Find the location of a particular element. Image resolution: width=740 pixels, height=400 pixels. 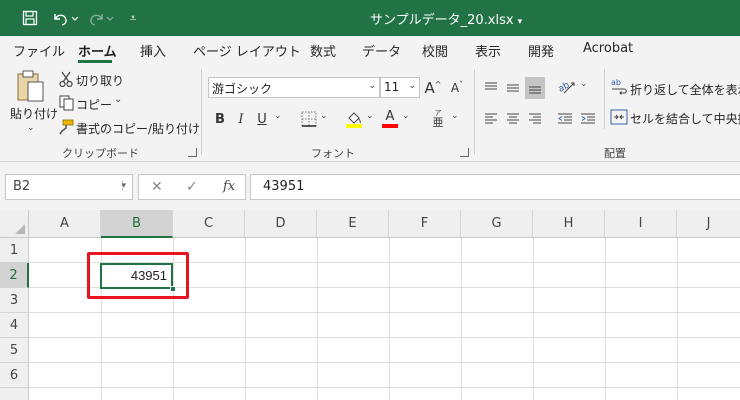

phonetic-dropdown-icon: ⌄ is located at coordinates (455, 116).